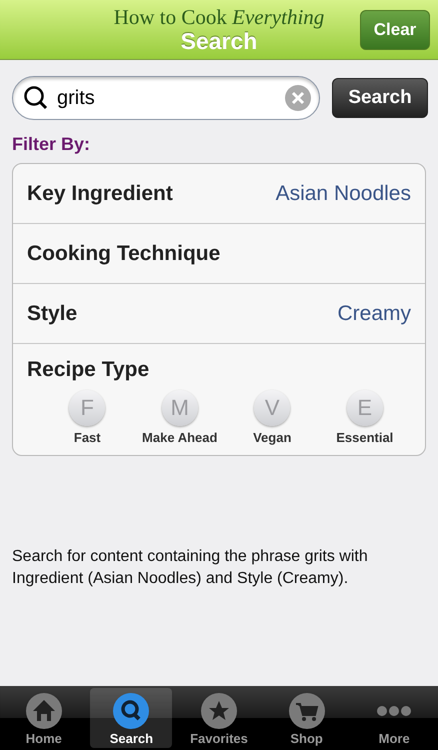 This screenshot has height=750, width=438. Describe the element at coordinates (394, 711) in the screenshot. I see `more-icon` at that location.